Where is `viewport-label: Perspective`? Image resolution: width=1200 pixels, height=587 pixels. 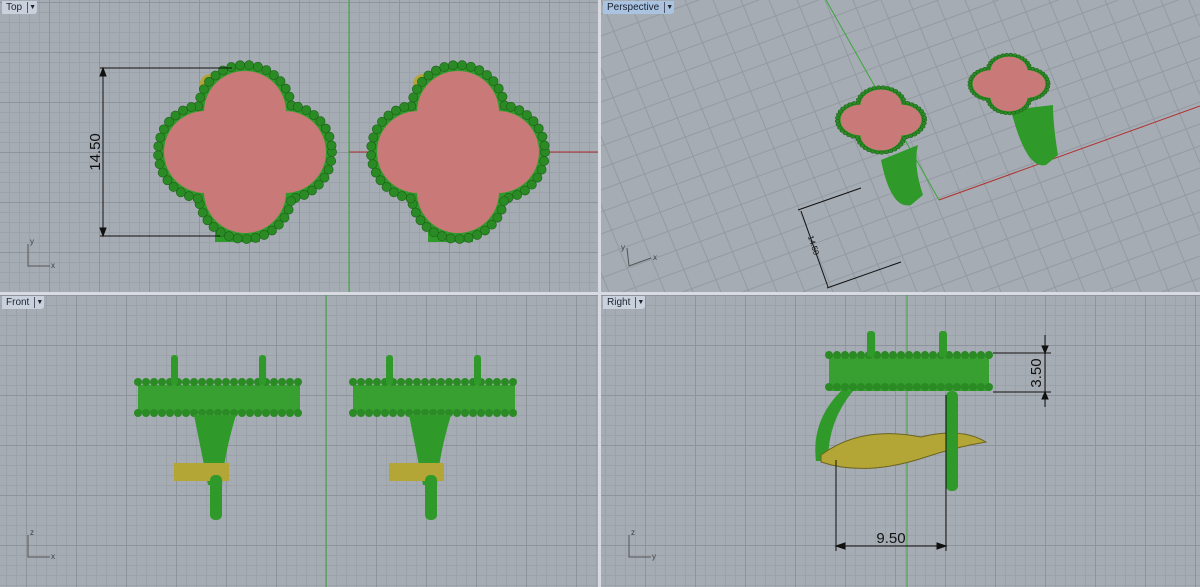
viewport-label: Perspective is located at coordinates (633, 7).